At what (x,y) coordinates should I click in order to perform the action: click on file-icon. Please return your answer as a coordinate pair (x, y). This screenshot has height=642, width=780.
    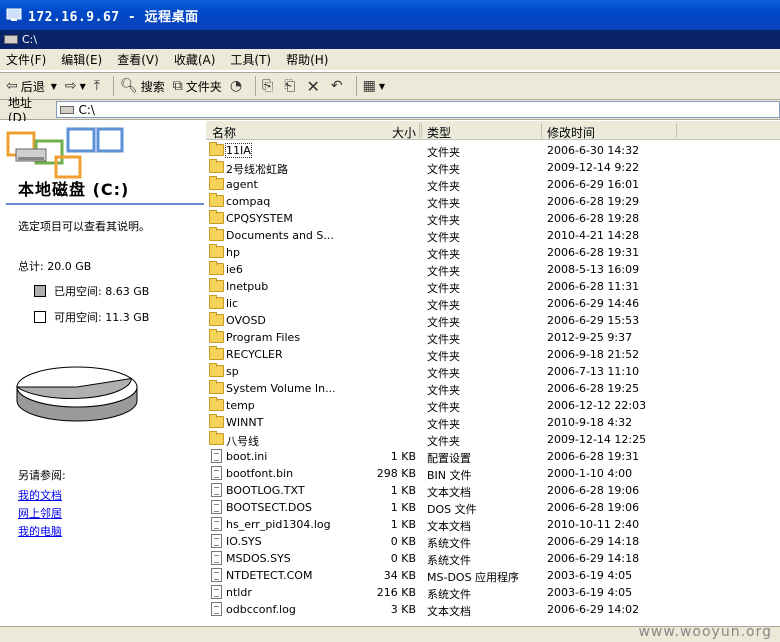
    Looking at the image, I should click on (216, 592).